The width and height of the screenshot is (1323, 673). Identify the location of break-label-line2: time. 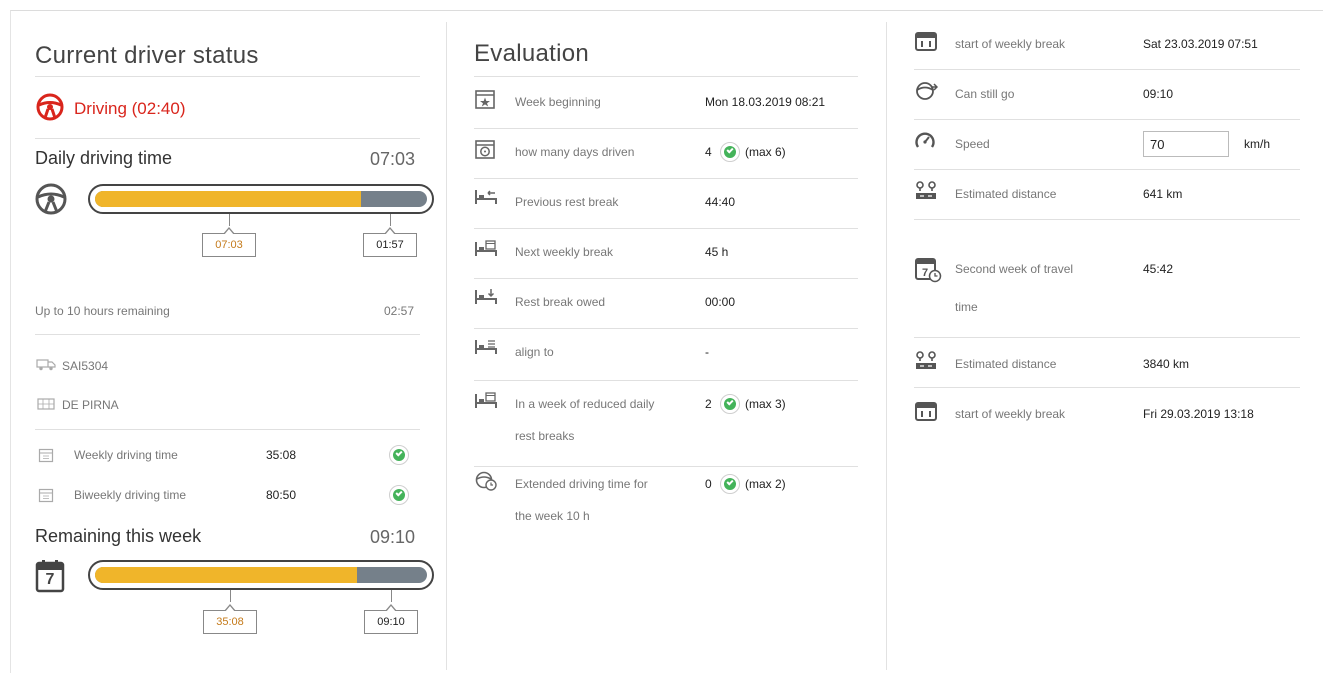
(966, 307).